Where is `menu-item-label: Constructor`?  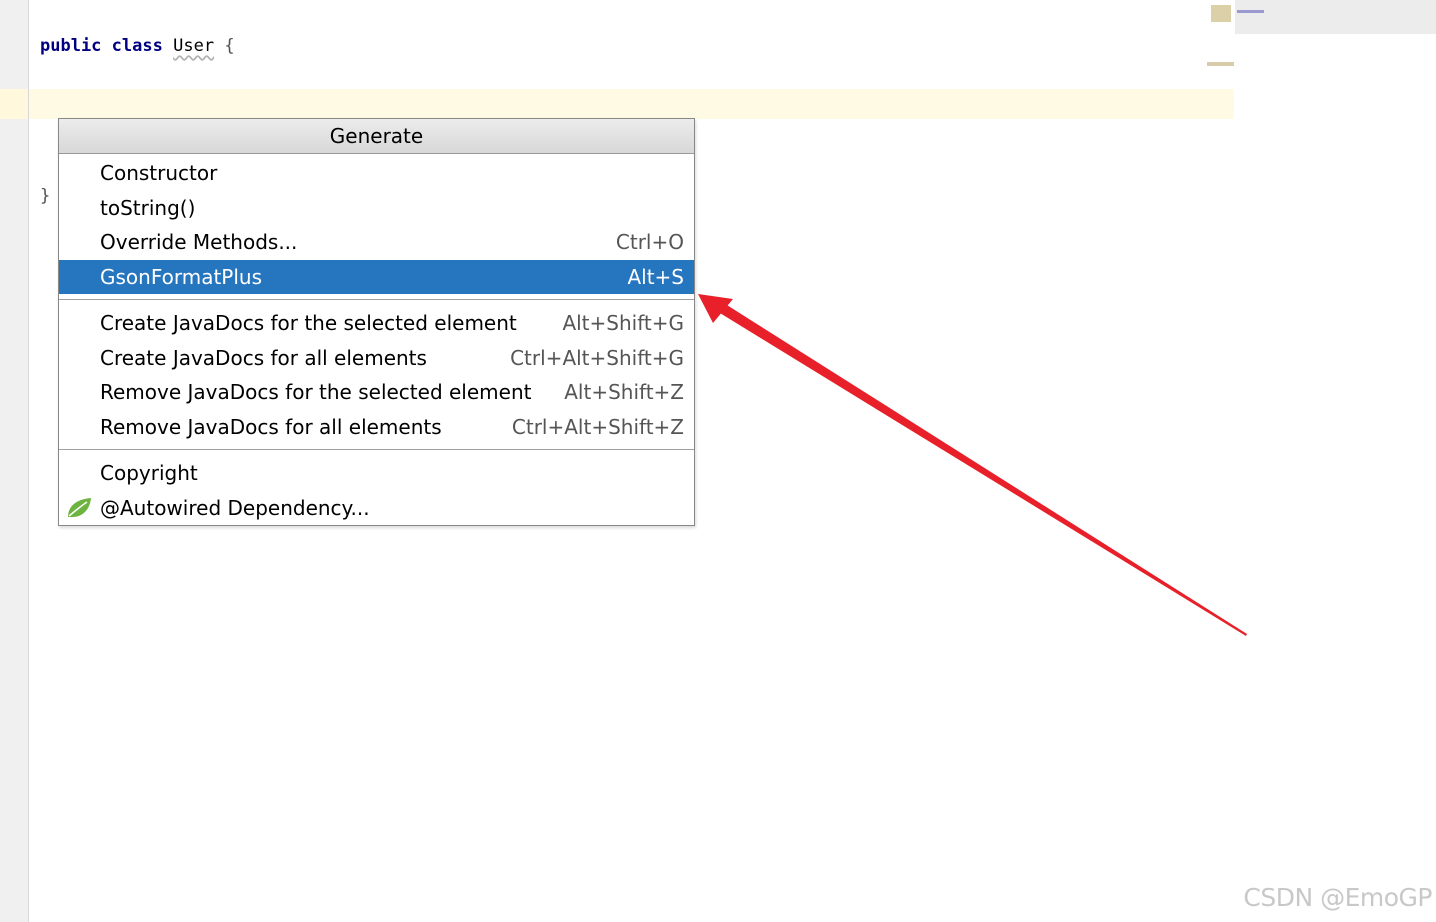
menu-item-label: Constructor is located at coordinates (159, 173).